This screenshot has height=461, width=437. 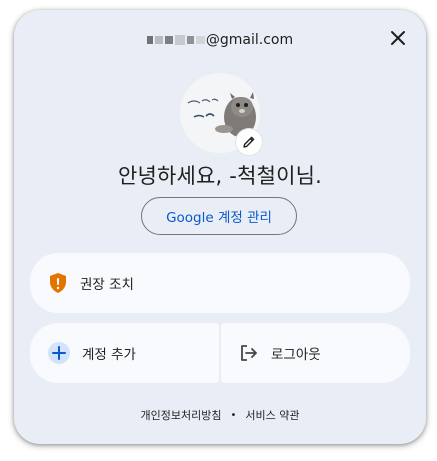 I want to click on add-account-button: 계정 추가, so click(x=124, y=353).